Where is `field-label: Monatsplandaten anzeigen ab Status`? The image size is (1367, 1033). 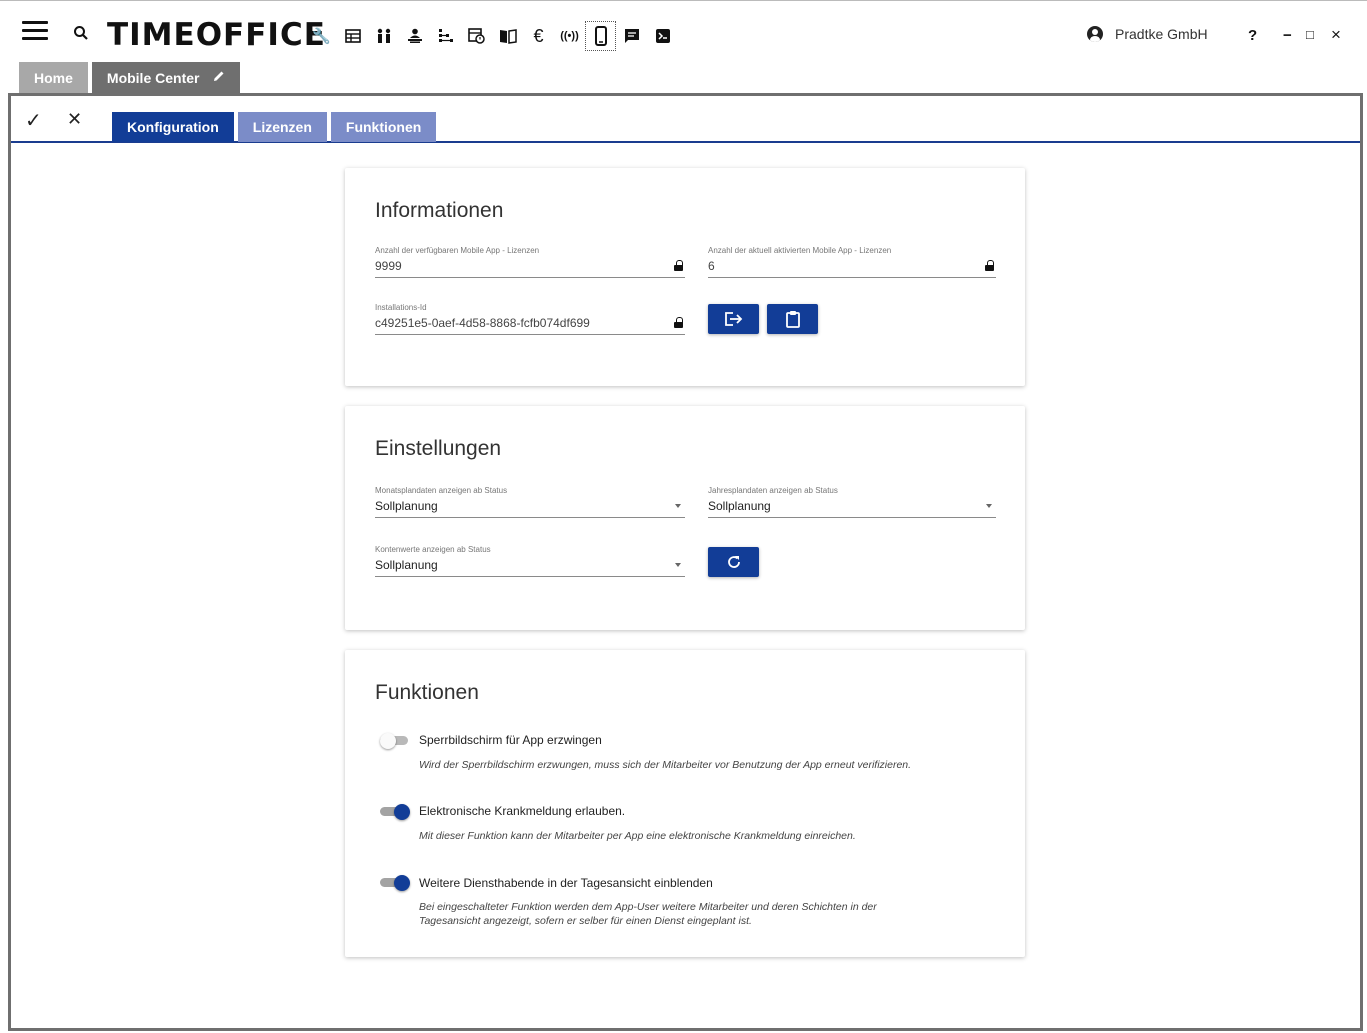 field-label: Monatsplandaten anzeigen ab Status is located at coordinates (441, 490).